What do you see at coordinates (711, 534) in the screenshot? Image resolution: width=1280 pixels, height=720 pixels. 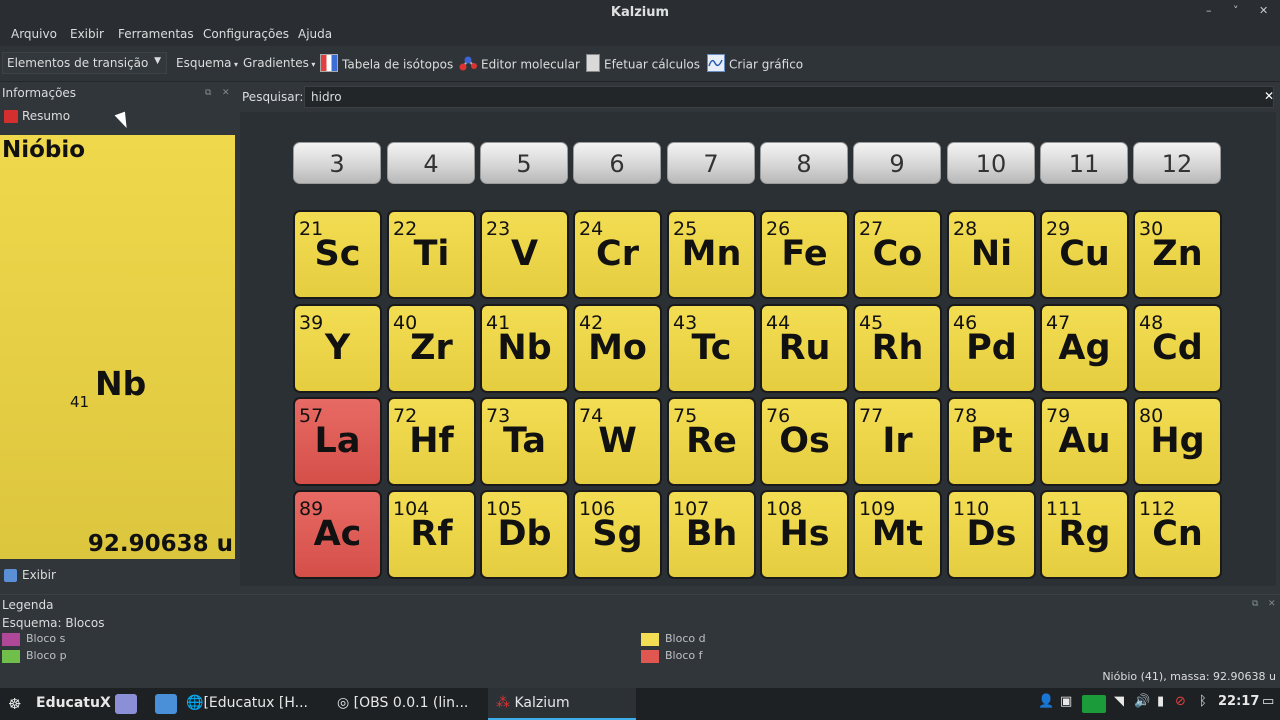 I see `element-cell-bh: 107 Bh` at bounding box center [711, 534].